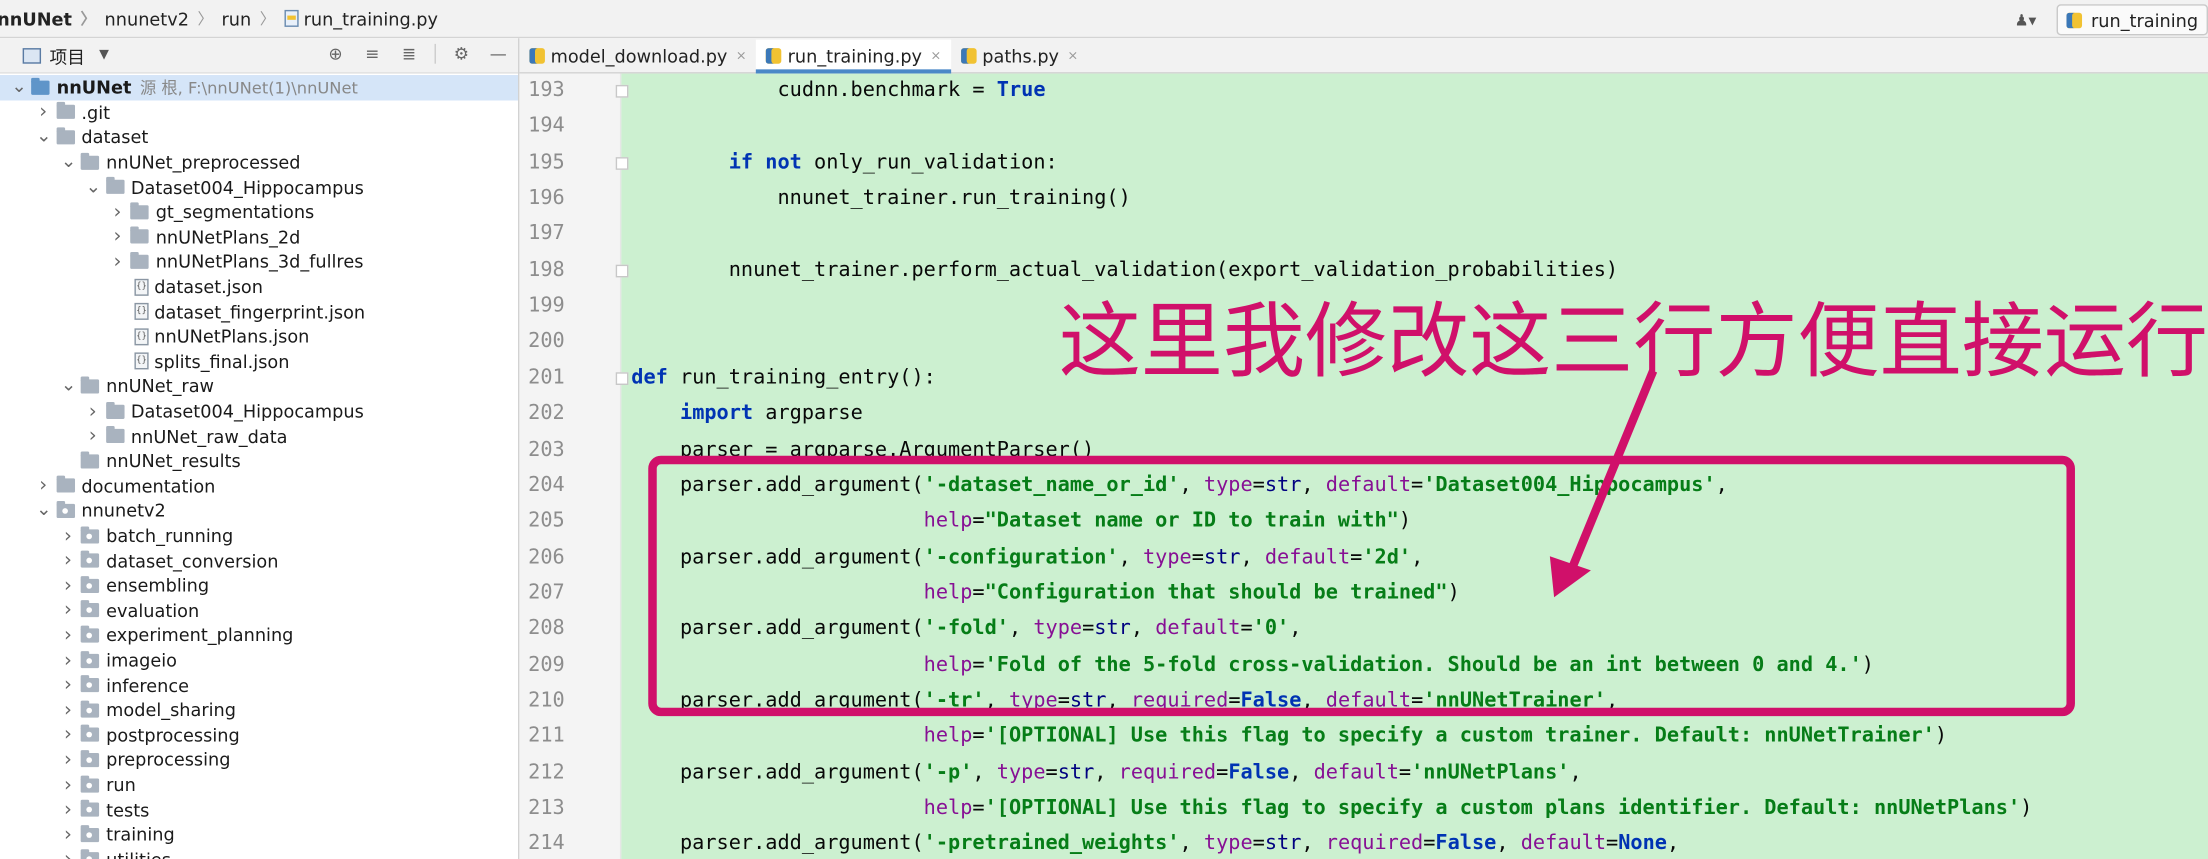  I want to click on tree-item-folder: › gt_segmentations, so click(157, 212).